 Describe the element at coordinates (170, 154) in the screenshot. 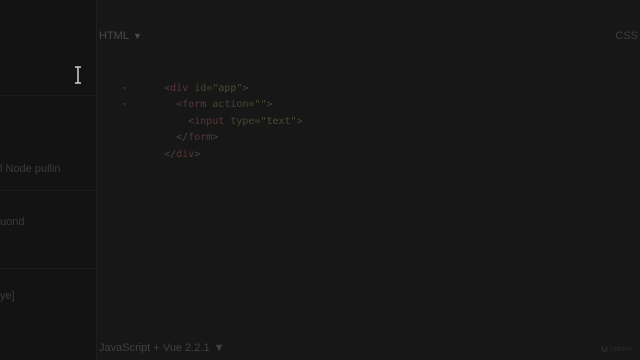

I see `code-punctuation: </` at that location.